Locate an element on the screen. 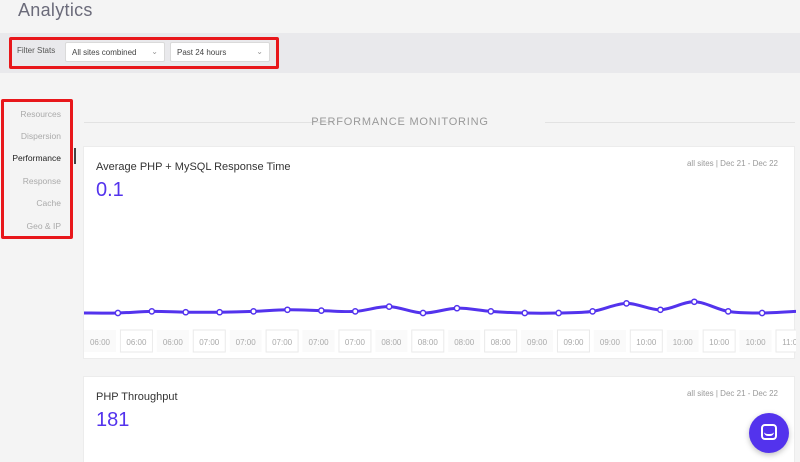 The image size is (800, 462). sidebar-active-indicator is located at coordinates (75, 156).